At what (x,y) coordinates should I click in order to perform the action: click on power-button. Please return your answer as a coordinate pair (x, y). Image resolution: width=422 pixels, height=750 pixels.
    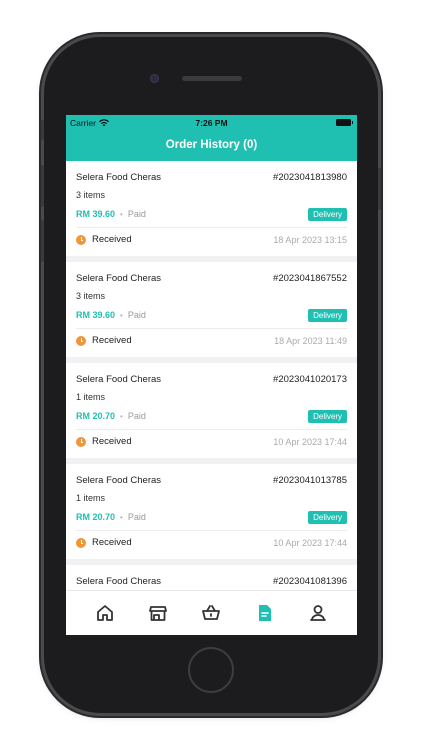
    Looking at the image, I should click on (379, 189).